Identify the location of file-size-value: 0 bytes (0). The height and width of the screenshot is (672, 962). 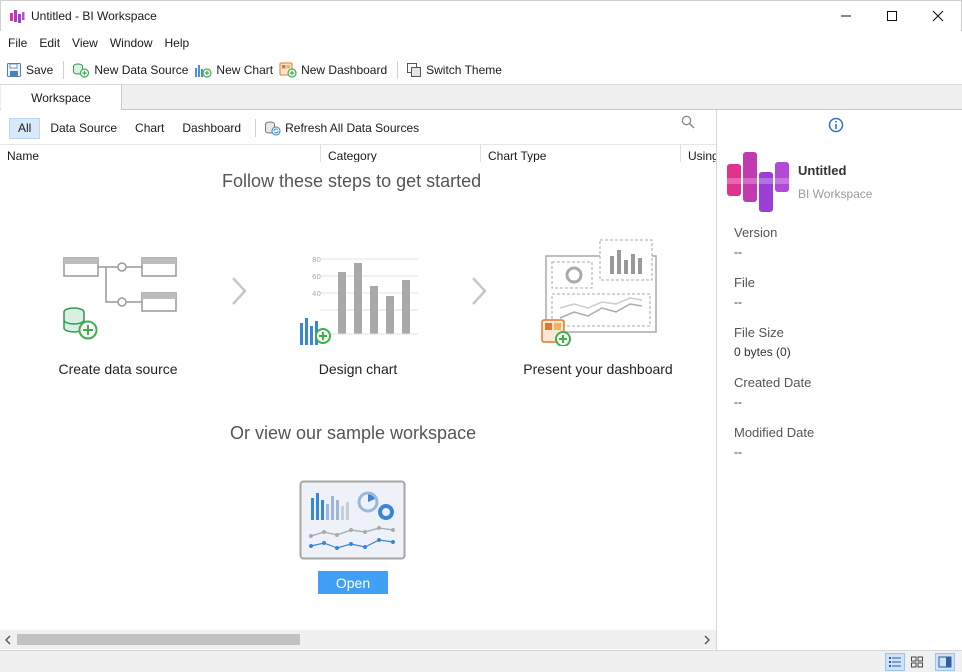
(762, 352).